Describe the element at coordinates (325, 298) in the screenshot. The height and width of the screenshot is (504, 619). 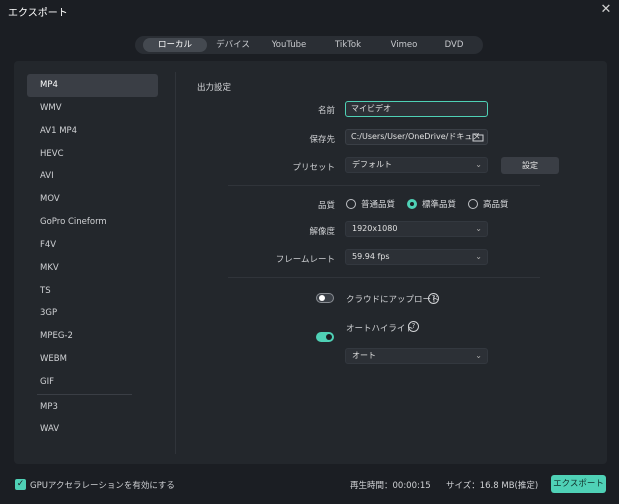
I see `cloud-upload-toggle` at that location.